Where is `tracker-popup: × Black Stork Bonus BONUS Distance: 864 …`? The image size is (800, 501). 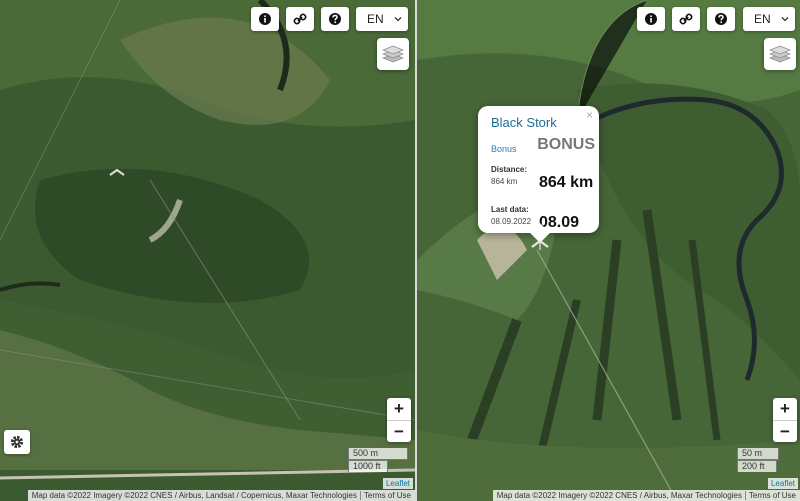 tracker-popup: × Black Stork Bonus BONUS Distance: 864 … is located at coordinates (538, 174).